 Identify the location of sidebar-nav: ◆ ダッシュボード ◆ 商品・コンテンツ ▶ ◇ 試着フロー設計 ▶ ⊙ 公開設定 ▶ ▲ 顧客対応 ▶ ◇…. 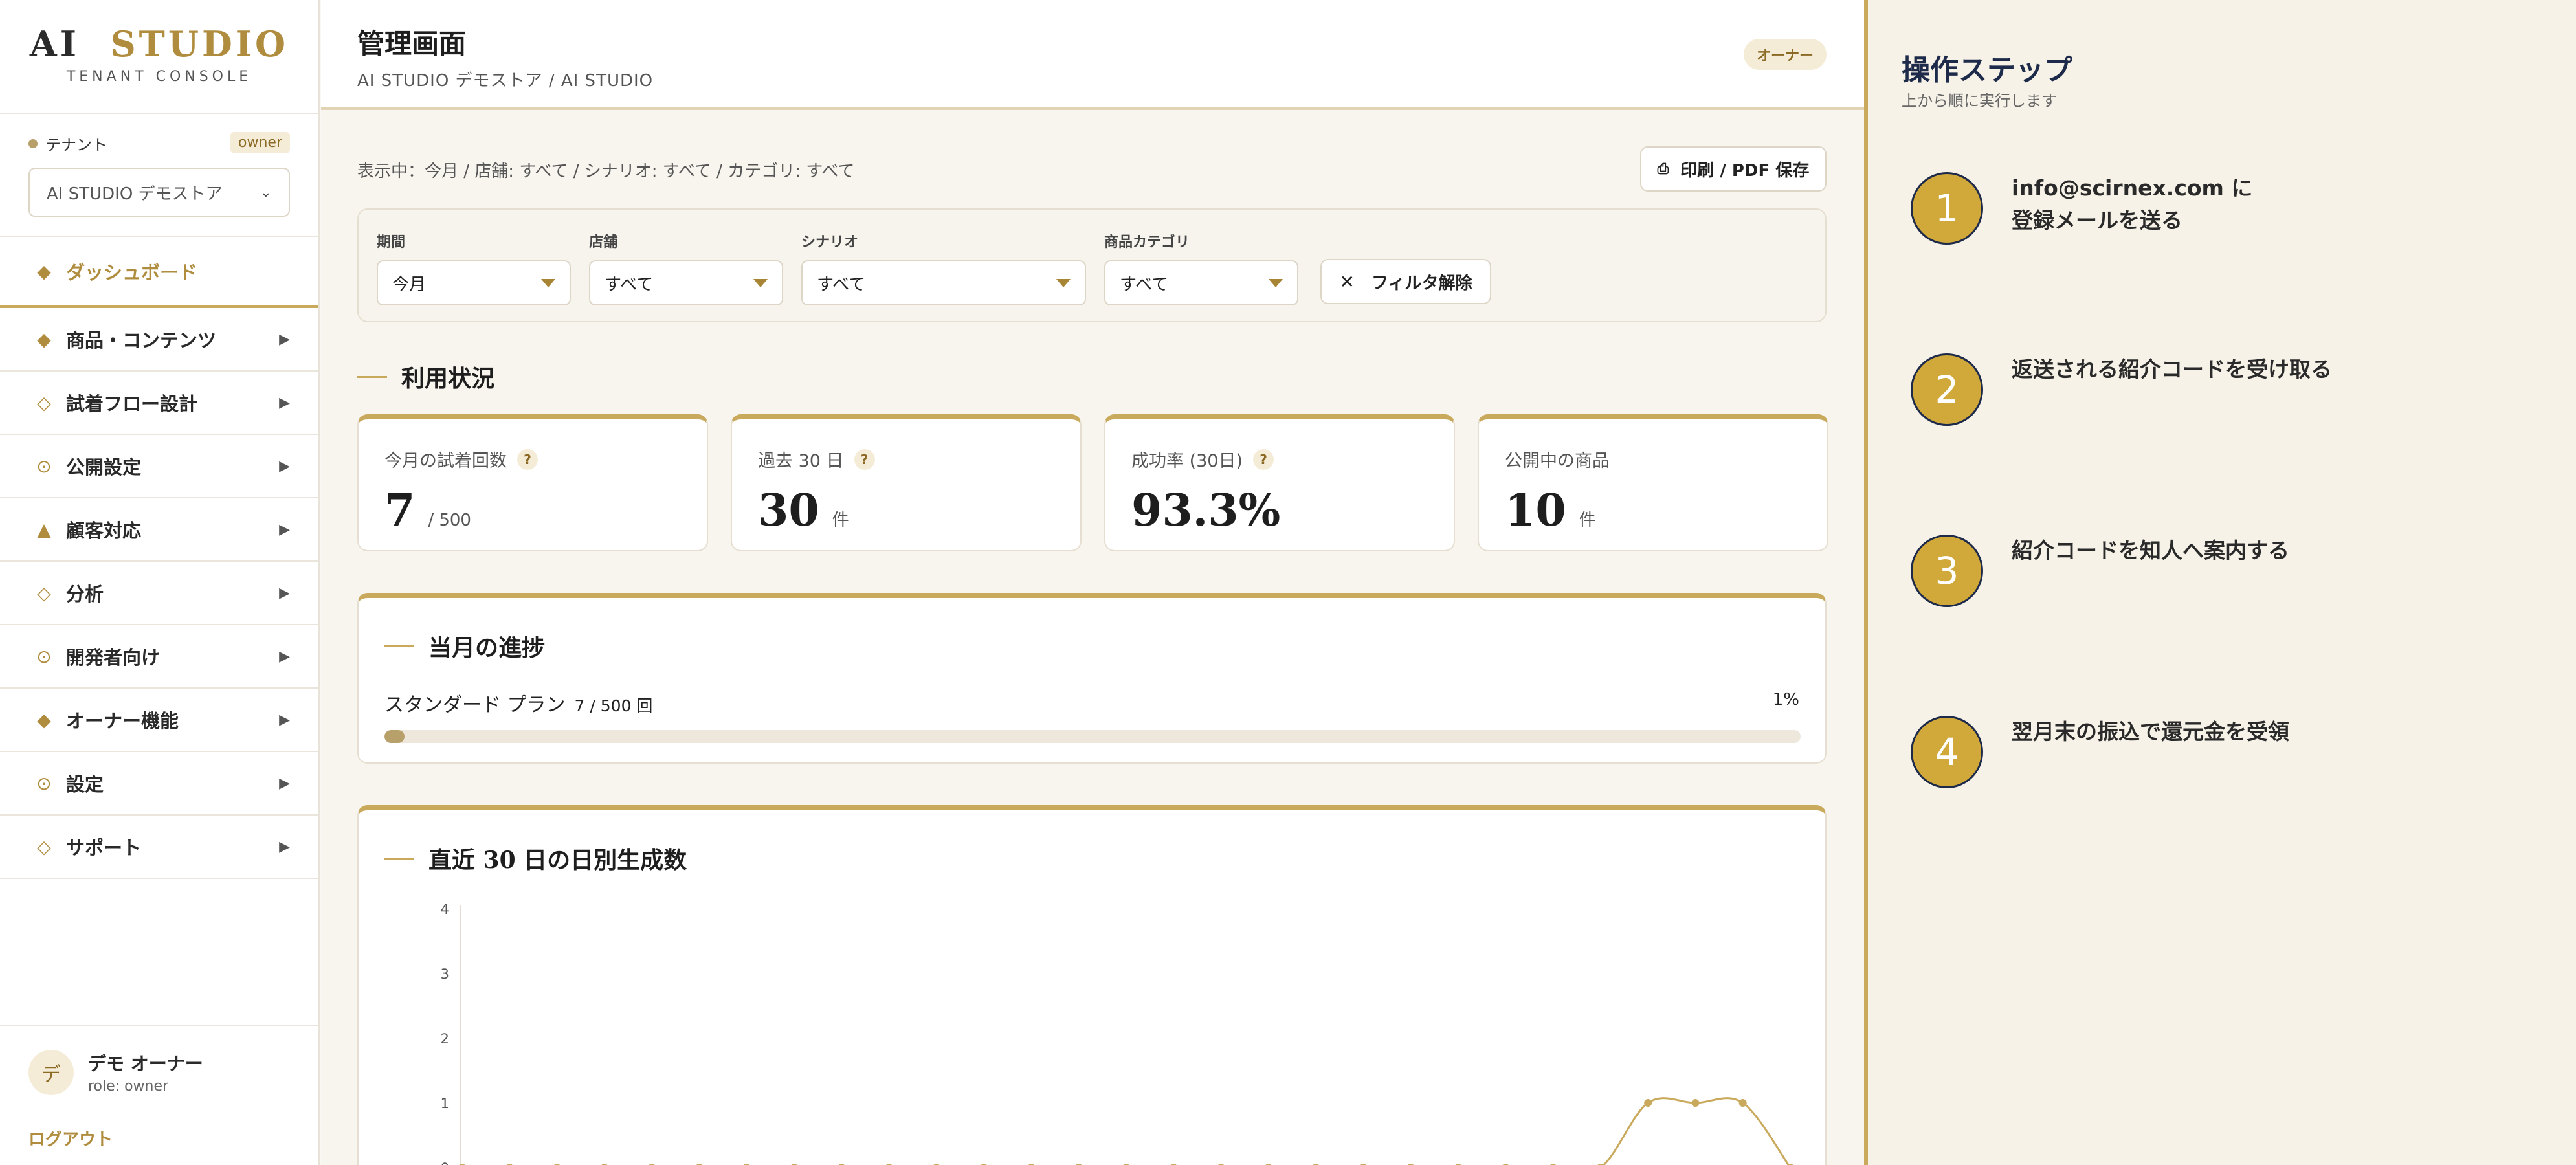
(159, 558).